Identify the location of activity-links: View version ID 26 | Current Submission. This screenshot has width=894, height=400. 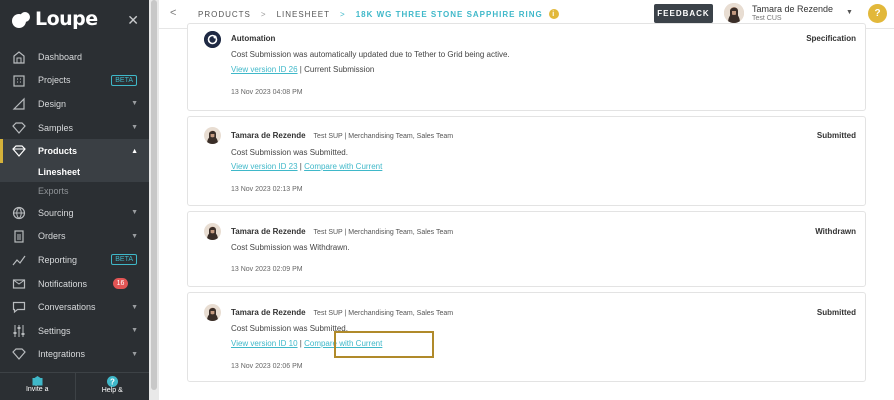
(302, 69).